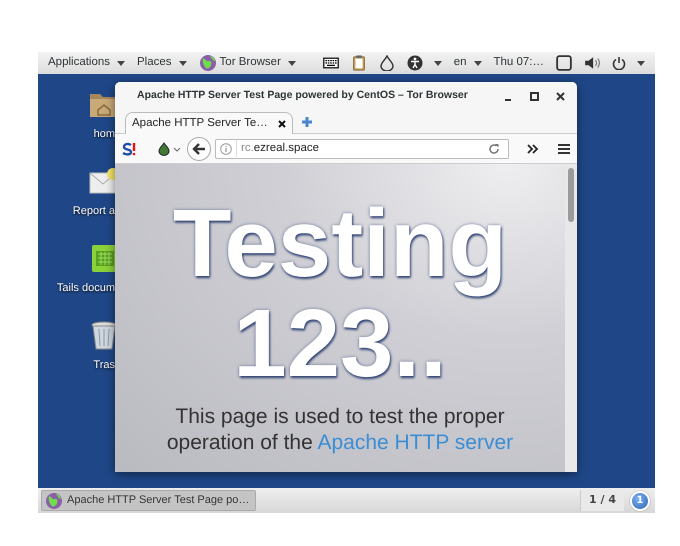 This screenshot has height=546, width=680. Describe the element at coordinates (247, 63) in the screenshot. I see `menu-button: Tor Browser` at that location.